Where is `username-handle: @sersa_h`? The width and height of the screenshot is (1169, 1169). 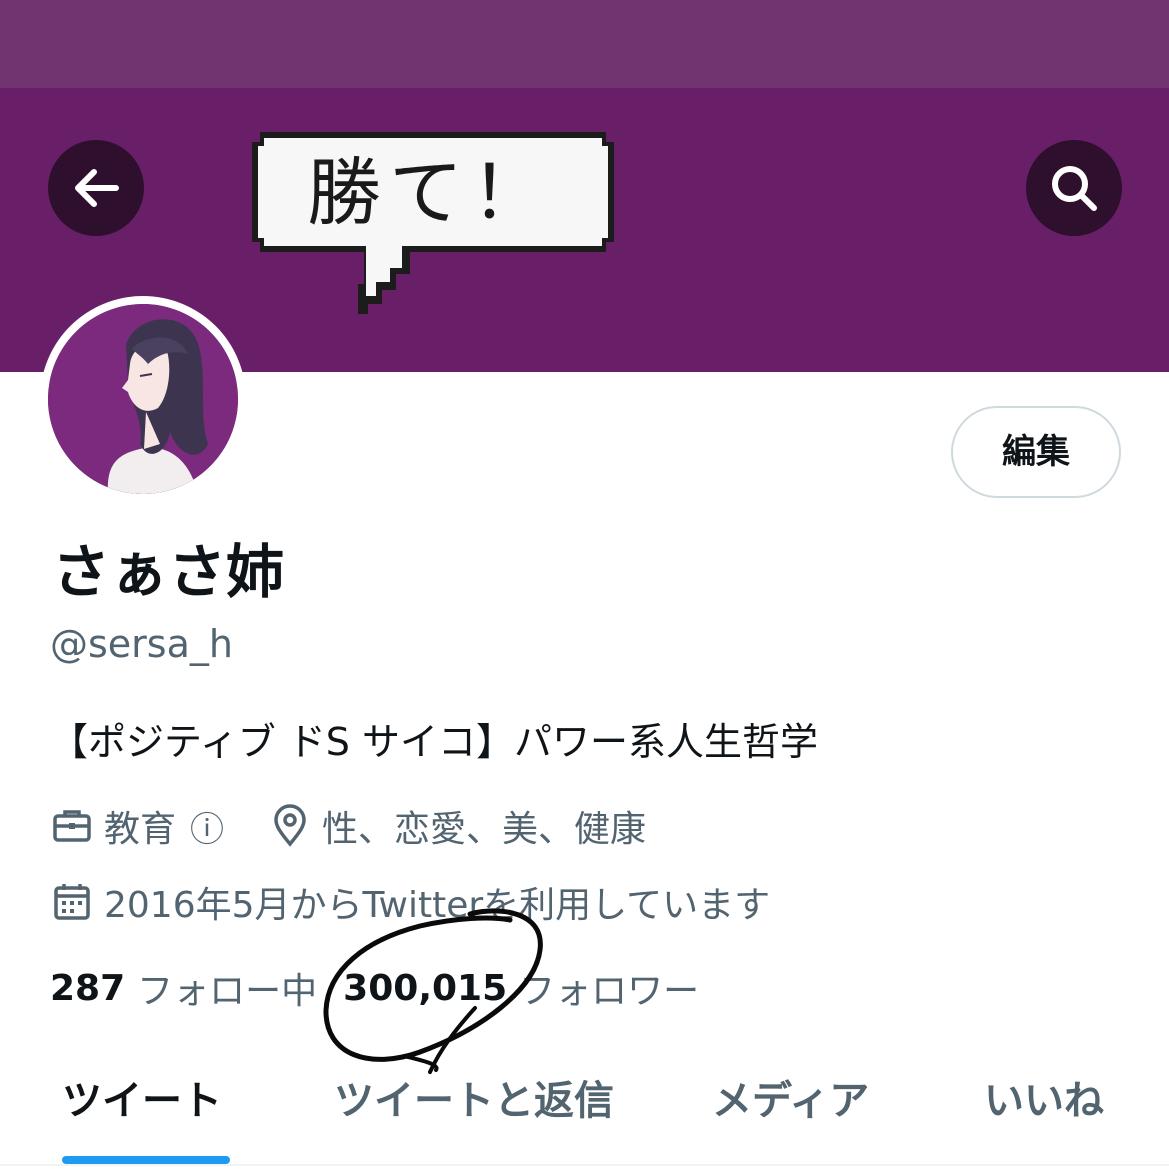
username-handle: @sersa_h is located at coordinates (141, 644).